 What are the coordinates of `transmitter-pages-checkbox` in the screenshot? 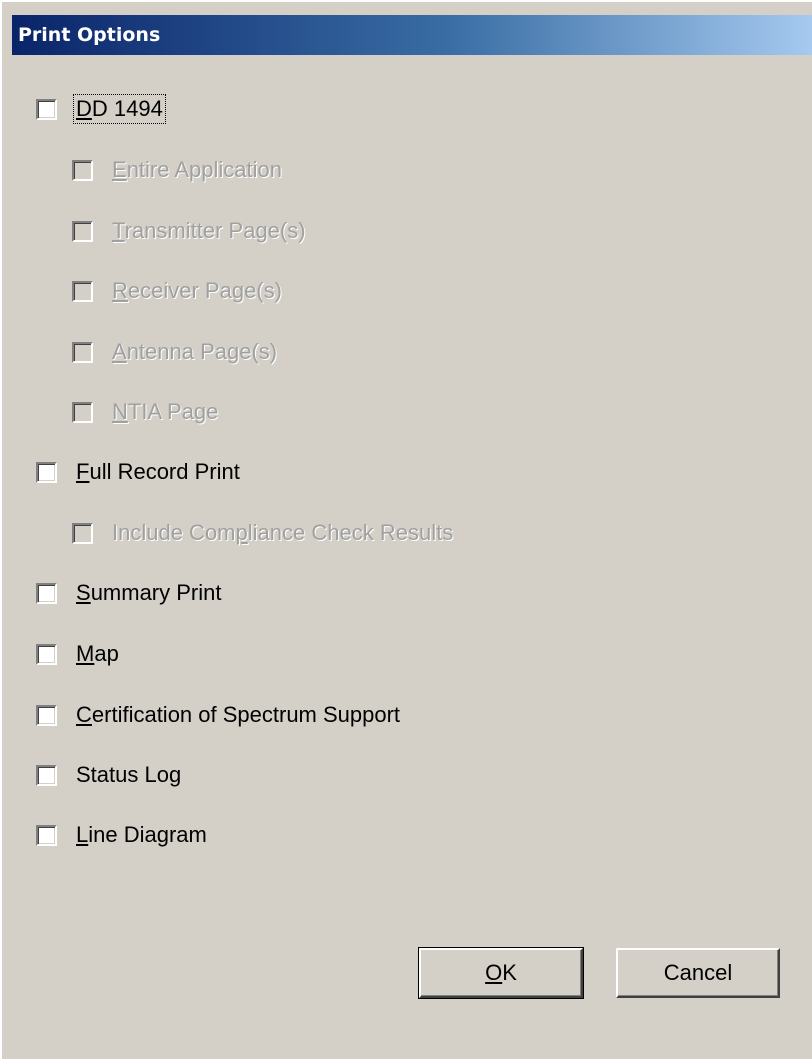 It's located at (82, 231).